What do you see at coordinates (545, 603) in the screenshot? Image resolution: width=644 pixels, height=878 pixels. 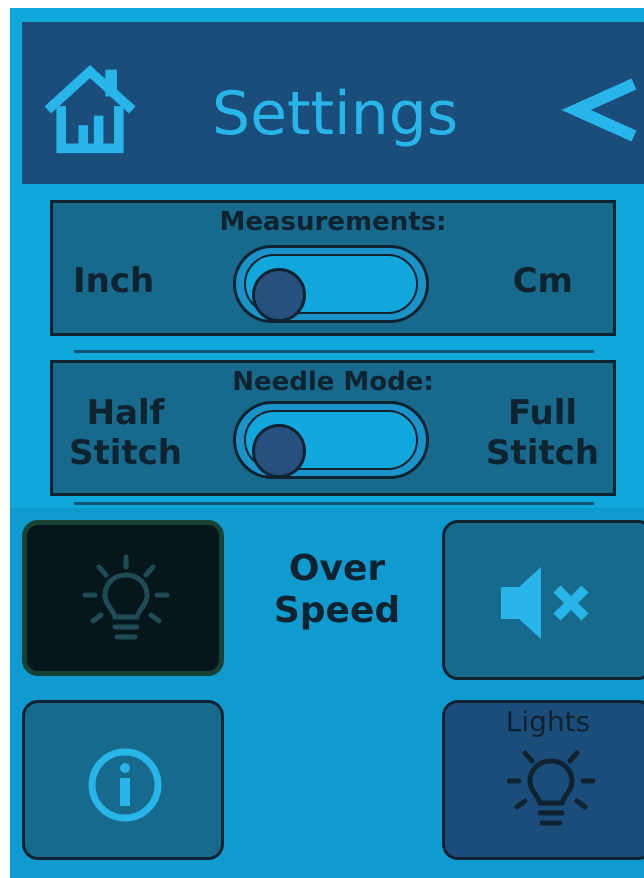 I see `speaker-mute-icon` at bounding box center [545, 603].